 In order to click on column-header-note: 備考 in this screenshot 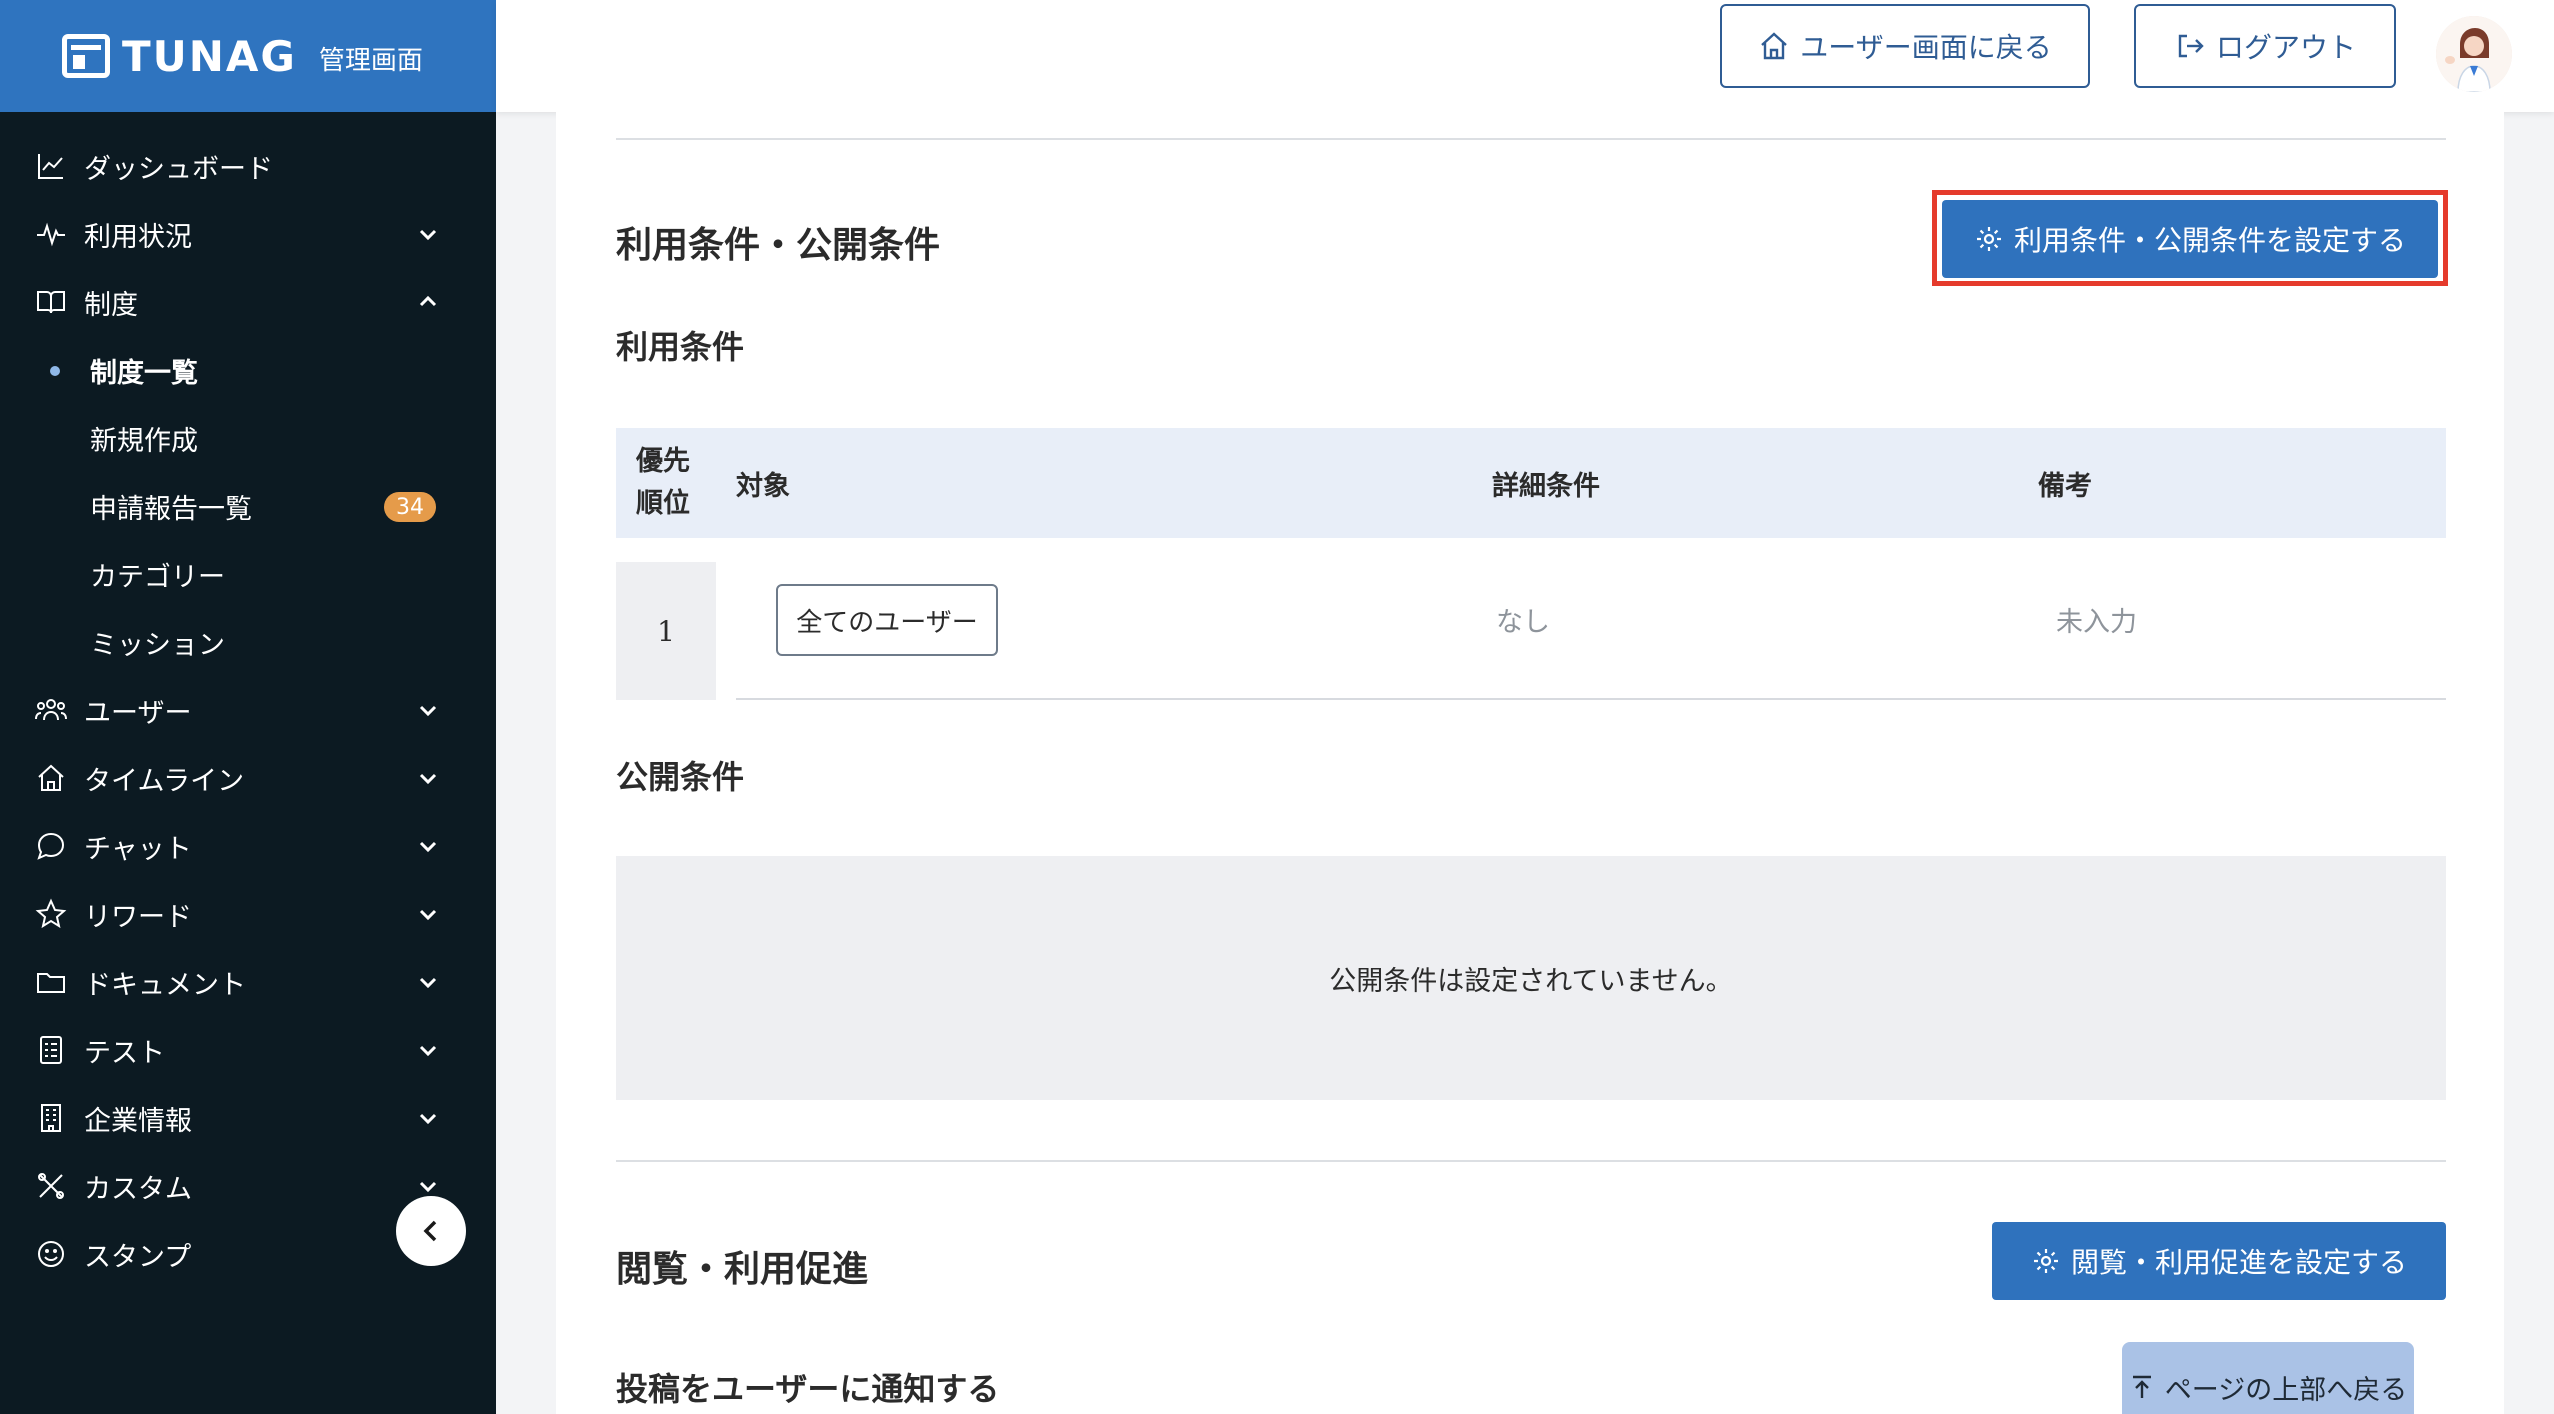, I will do `click(2065, 486)`.